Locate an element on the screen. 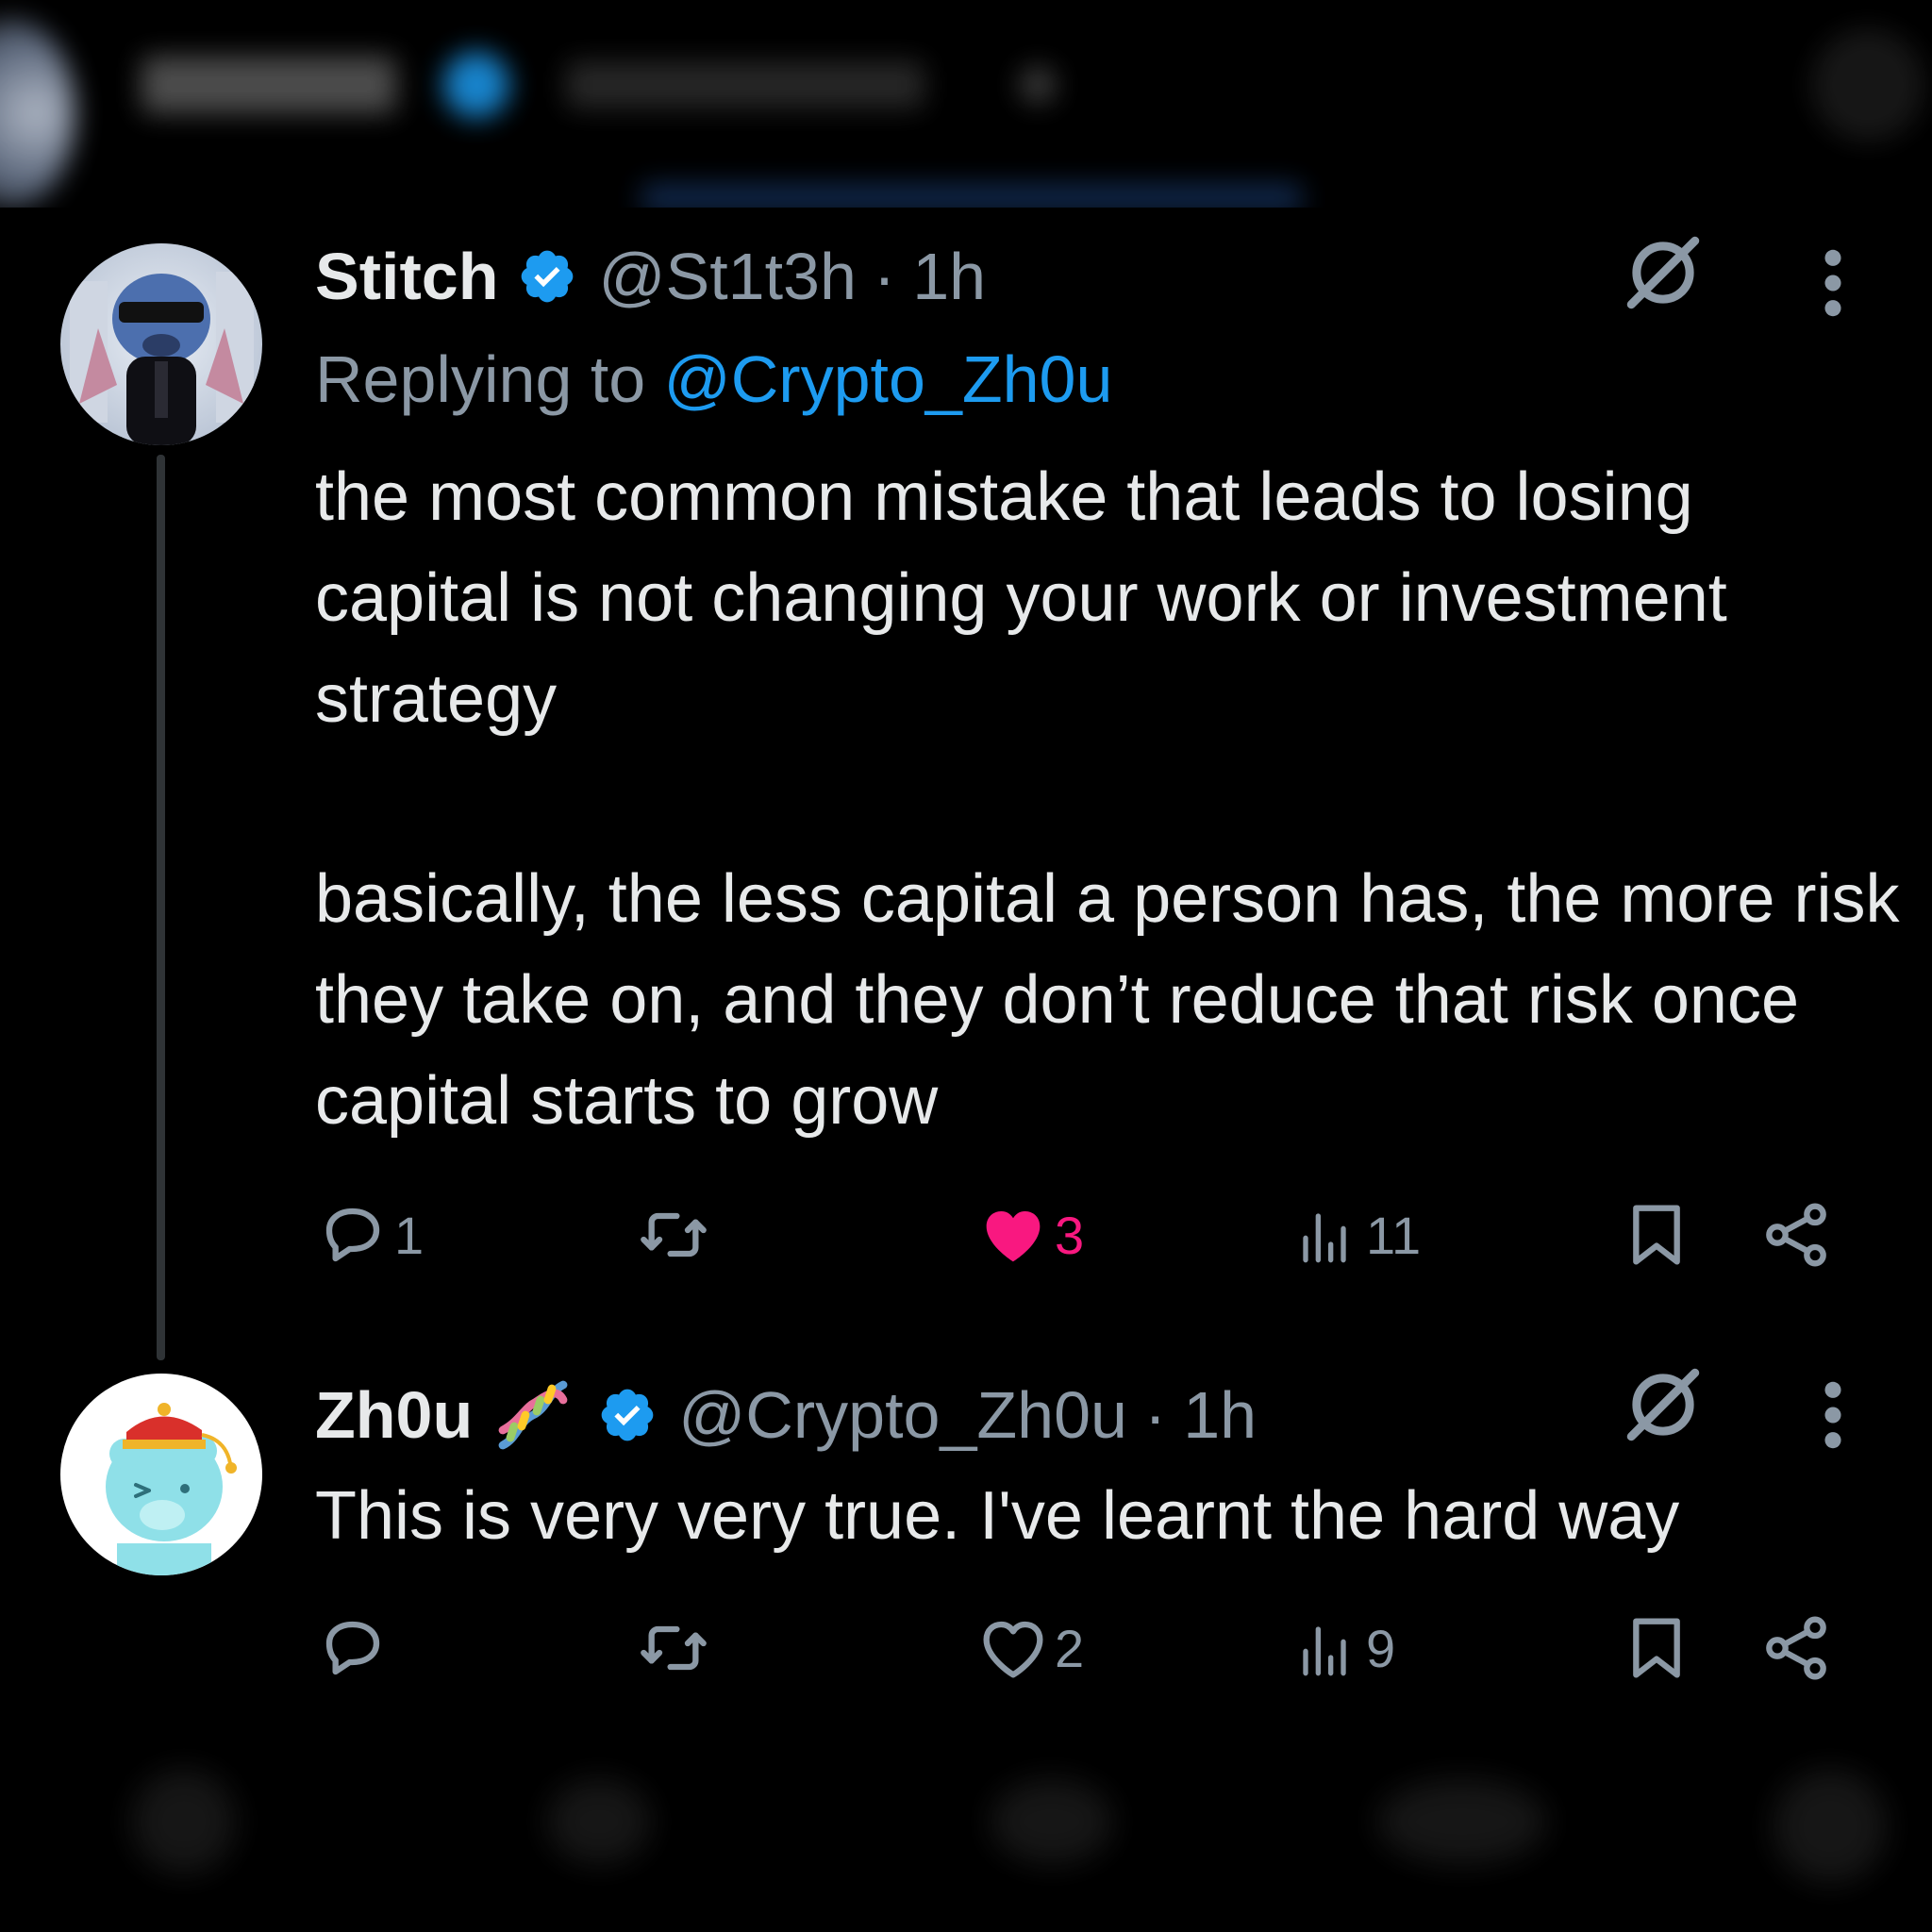  views-button: 9 is located at coordinates (1341, 1648).